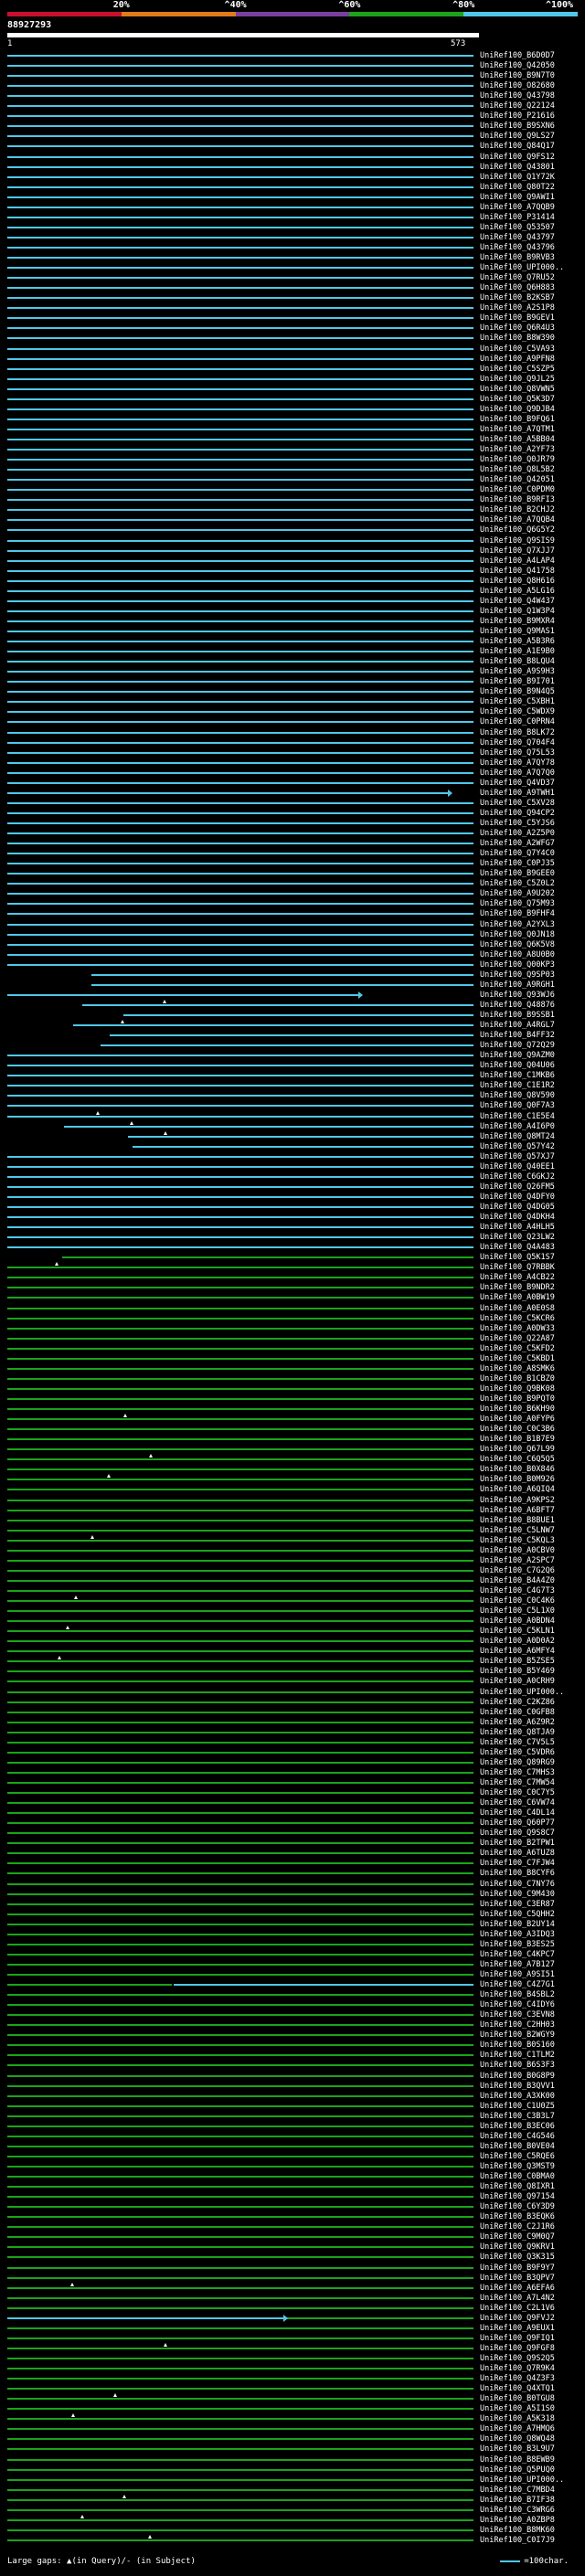  Describe the element at coordinates (293, 2470) in the screenshot. I see `hit-row: UniRef100_Q5PUQ0` at that location.